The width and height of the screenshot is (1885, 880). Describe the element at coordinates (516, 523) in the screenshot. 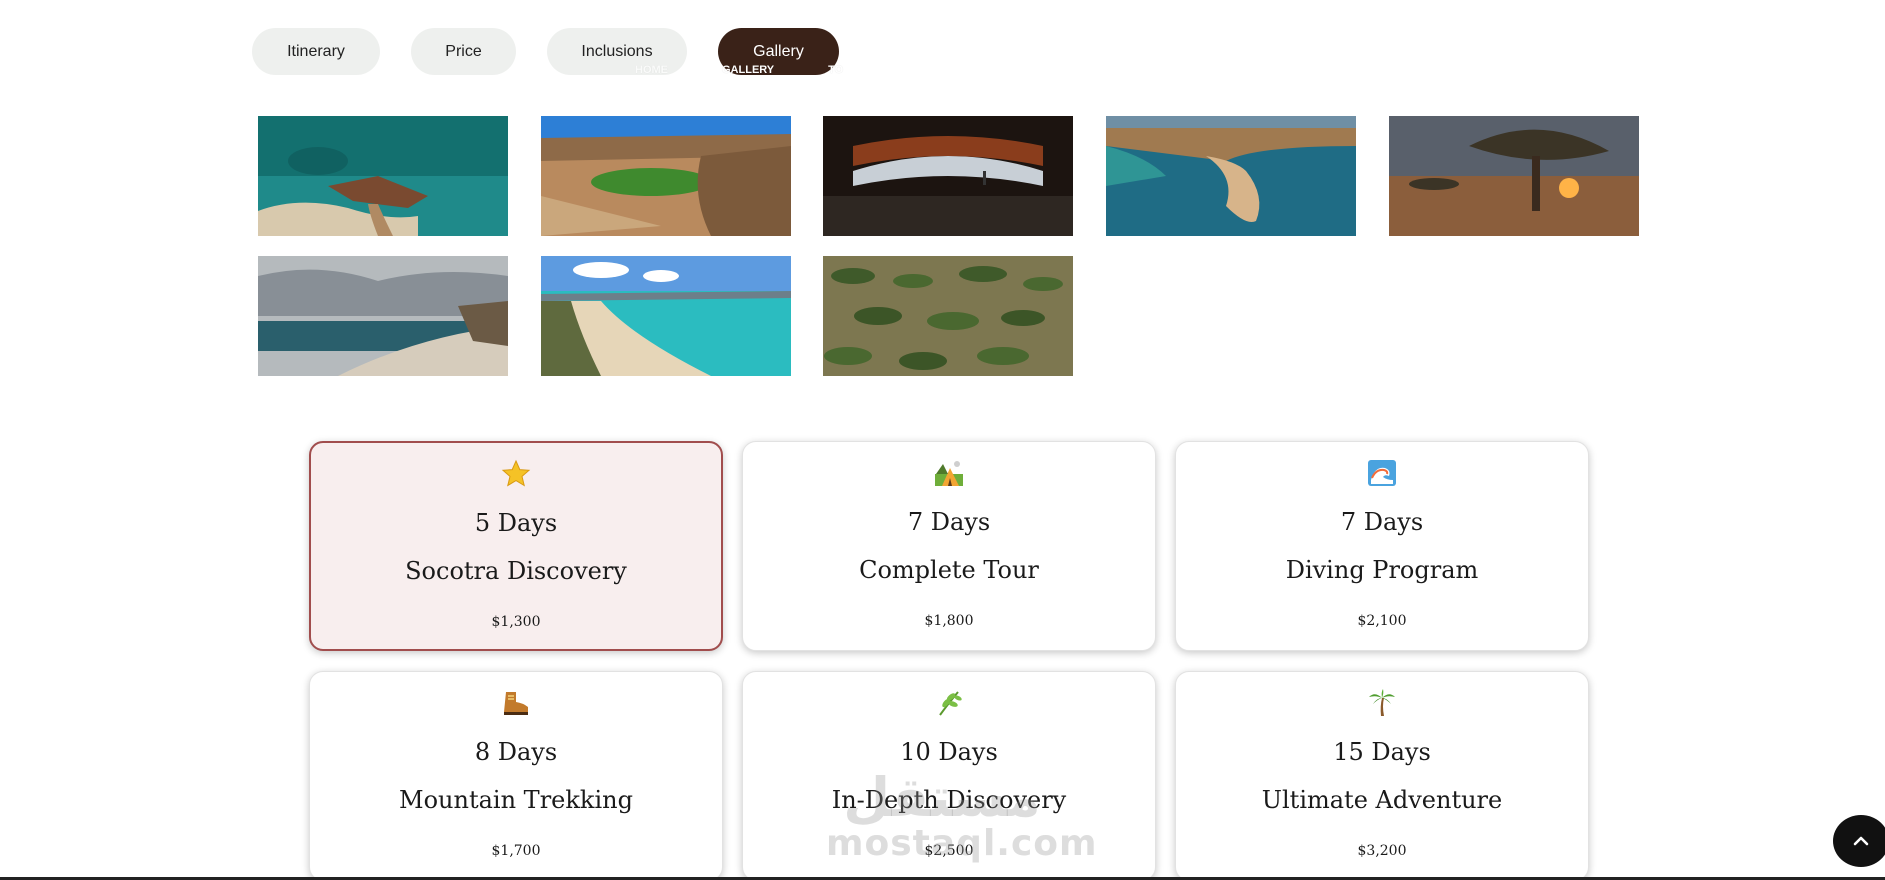

I see `package-duration: 5 Days` at that location.